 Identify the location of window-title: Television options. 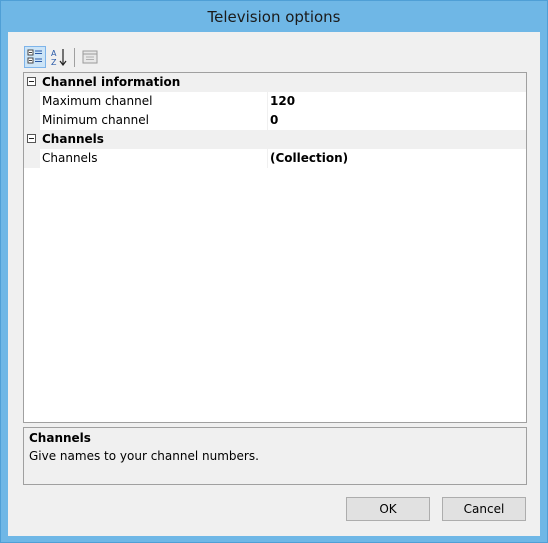
(274, 16).